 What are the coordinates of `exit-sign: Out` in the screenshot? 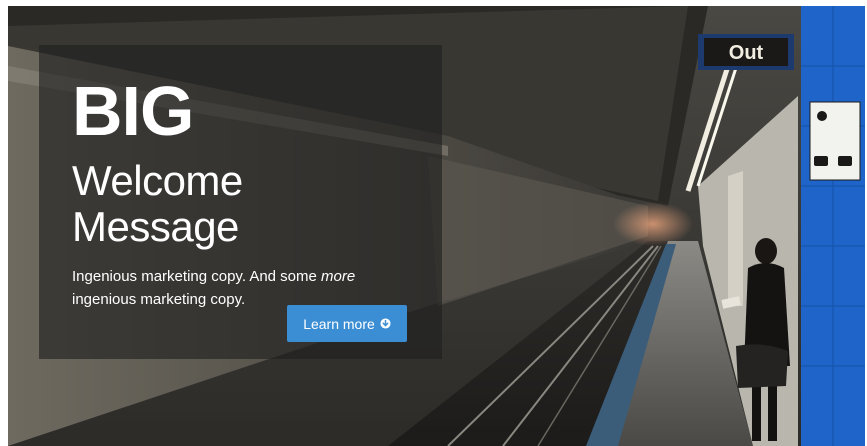 It's located at (746, 53).